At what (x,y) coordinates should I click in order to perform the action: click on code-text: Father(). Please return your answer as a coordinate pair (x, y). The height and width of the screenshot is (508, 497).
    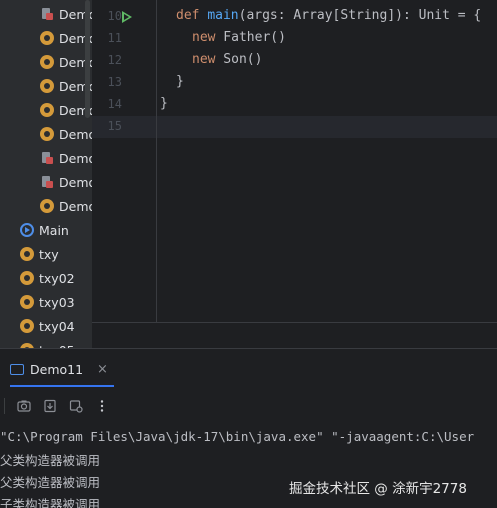
    Looking at the image, I should click on (250, 37).